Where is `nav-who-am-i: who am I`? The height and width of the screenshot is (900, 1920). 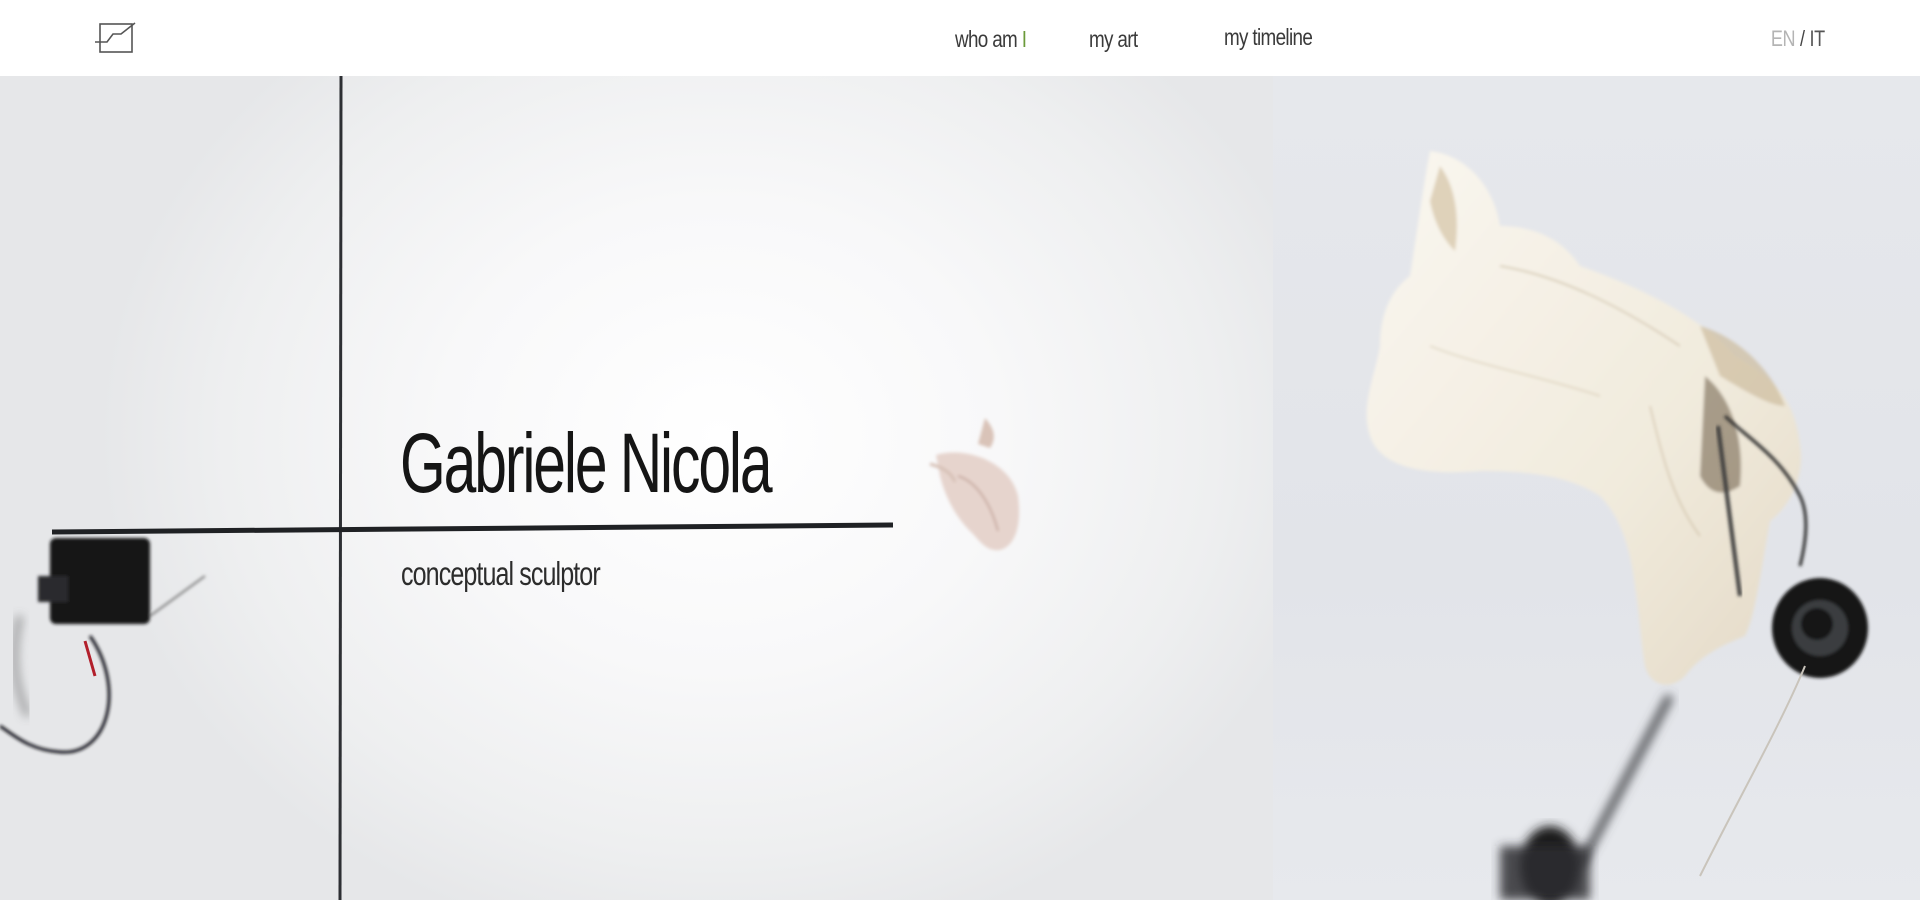 nav-who-am-i: who am I is located at coordinates (991, 39).